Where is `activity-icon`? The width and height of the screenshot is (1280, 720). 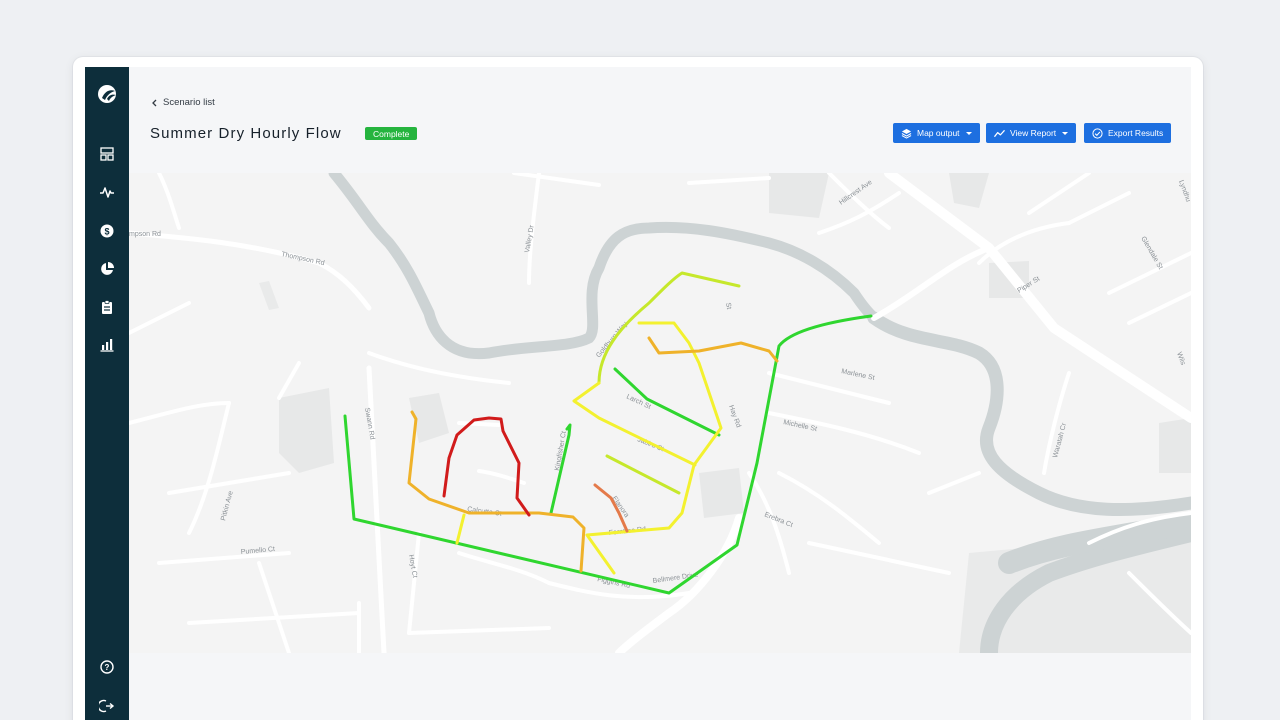 activity-icon is located at coordinates (107, 192).